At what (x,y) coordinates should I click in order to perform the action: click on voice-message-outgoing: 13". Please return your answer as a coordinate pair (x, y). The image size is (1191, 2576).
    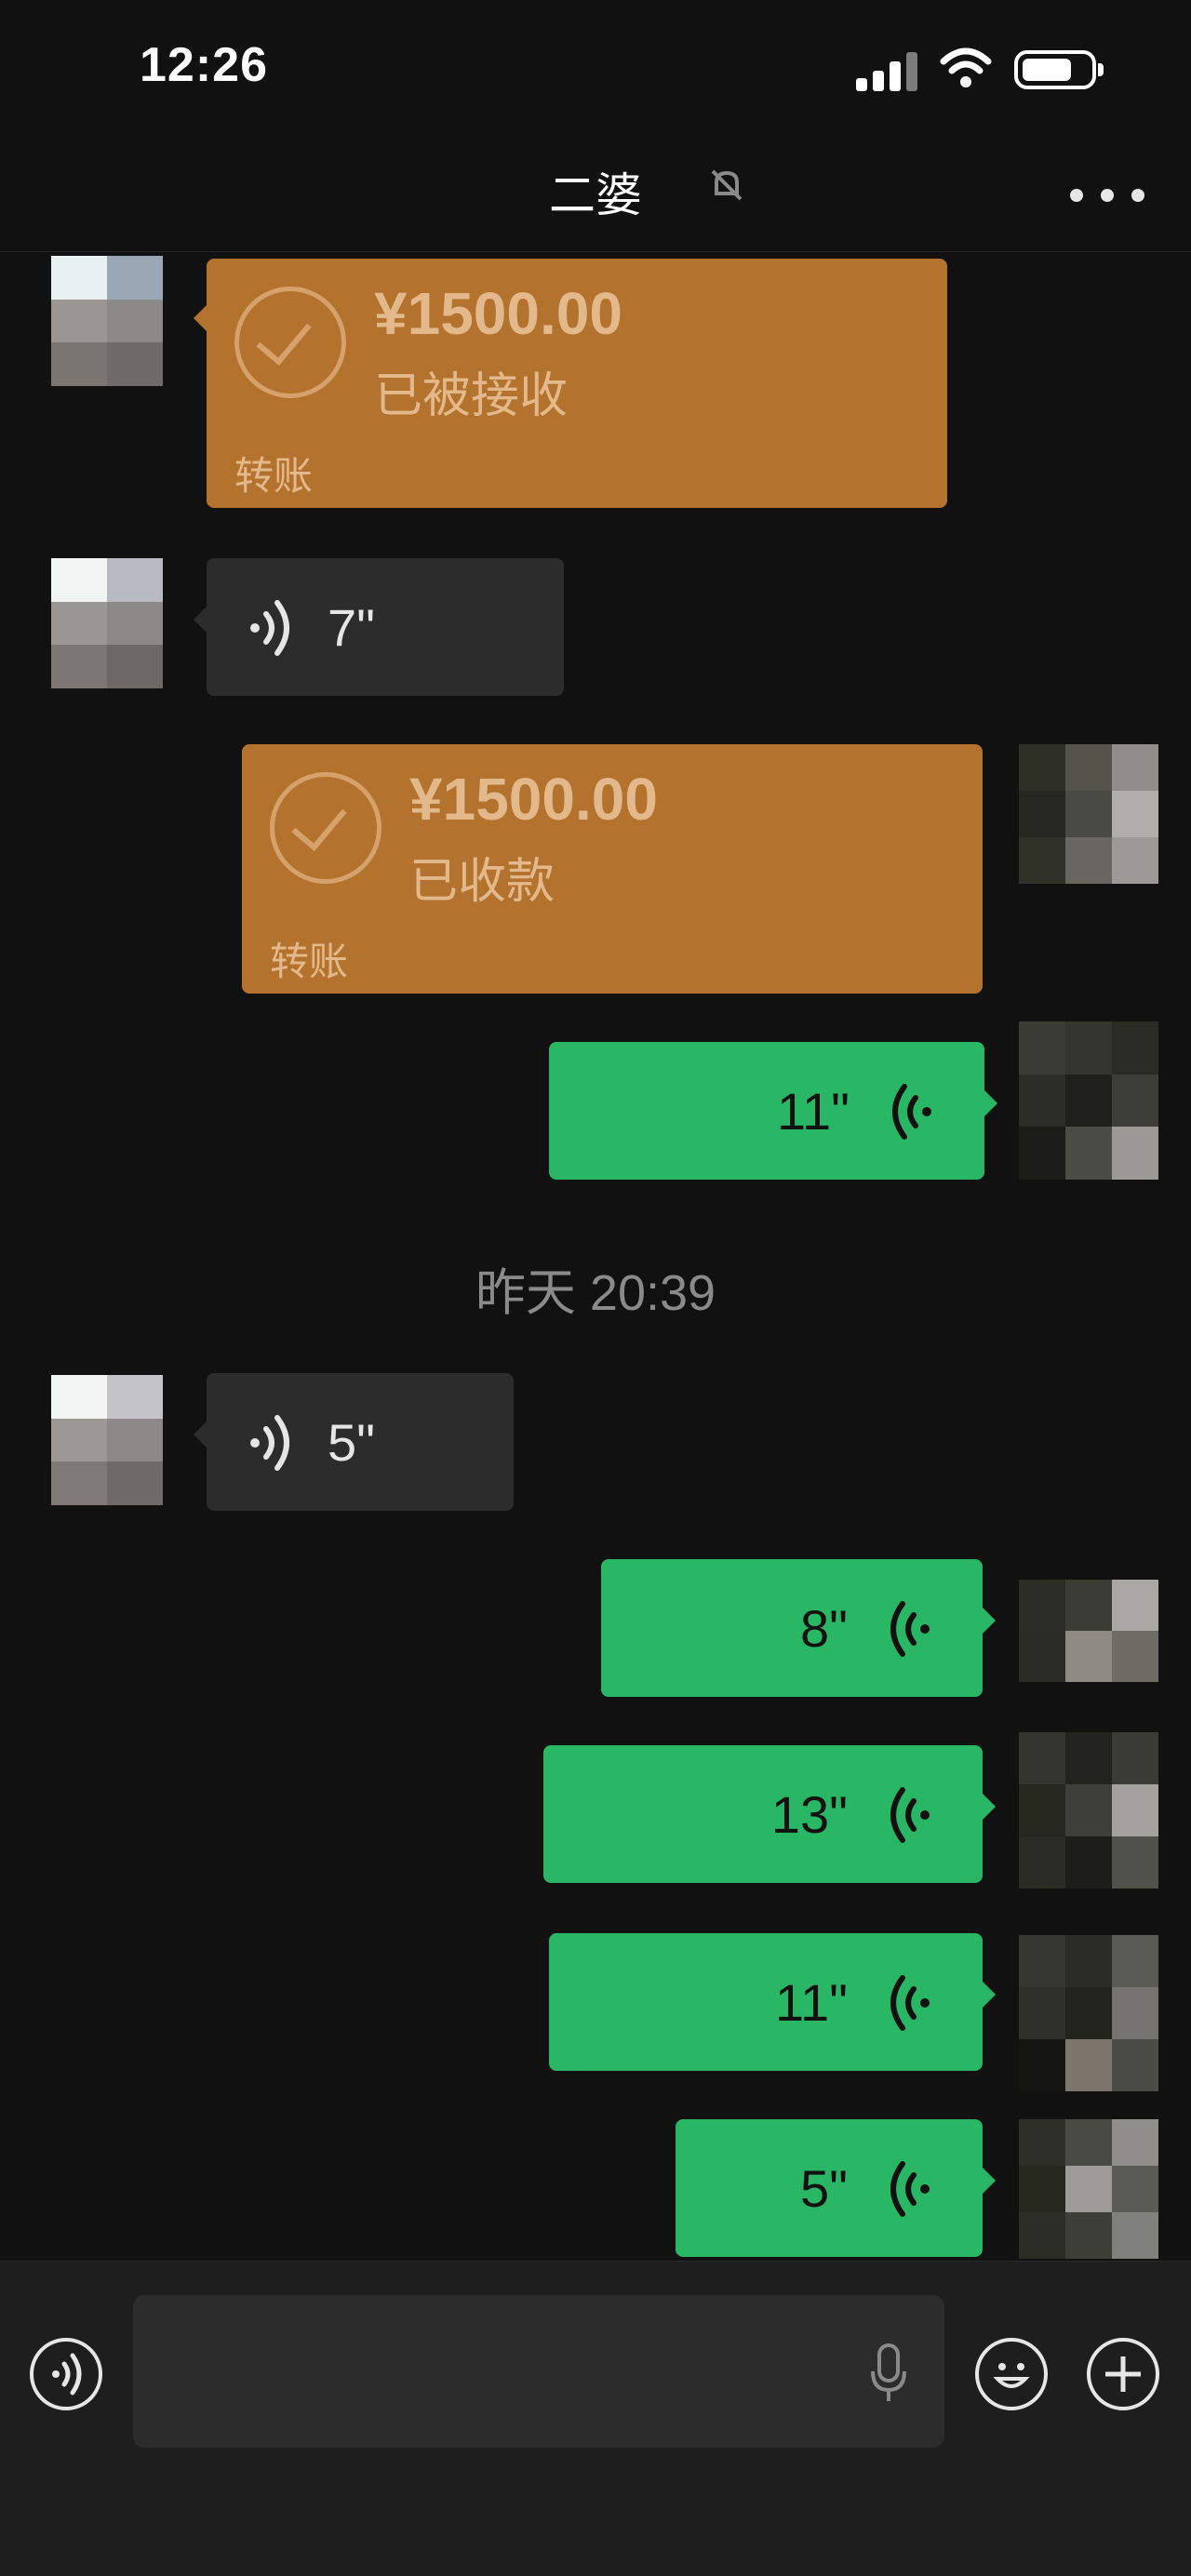
    Looking at the image, I should click on (769, 1814).